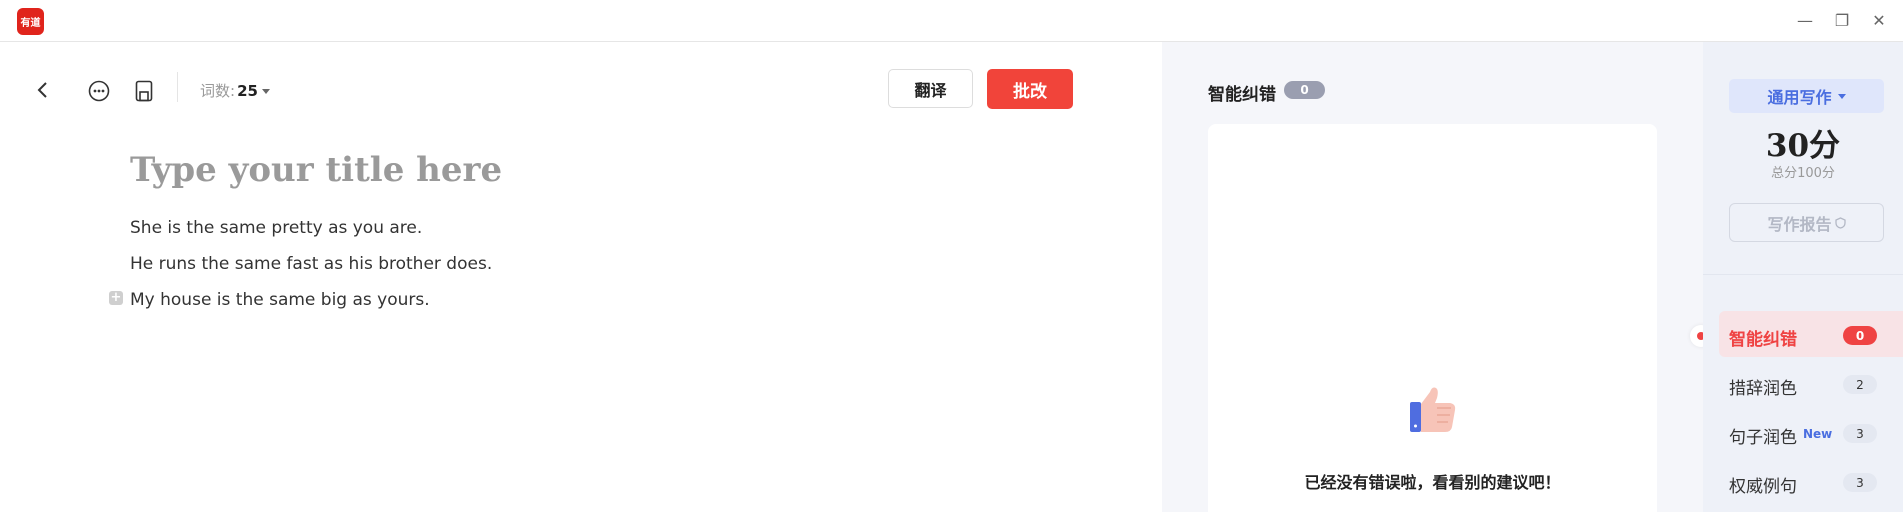  Describe the element at coordinates (43, 90) in the screenshot. I see `back-icon` at that location.